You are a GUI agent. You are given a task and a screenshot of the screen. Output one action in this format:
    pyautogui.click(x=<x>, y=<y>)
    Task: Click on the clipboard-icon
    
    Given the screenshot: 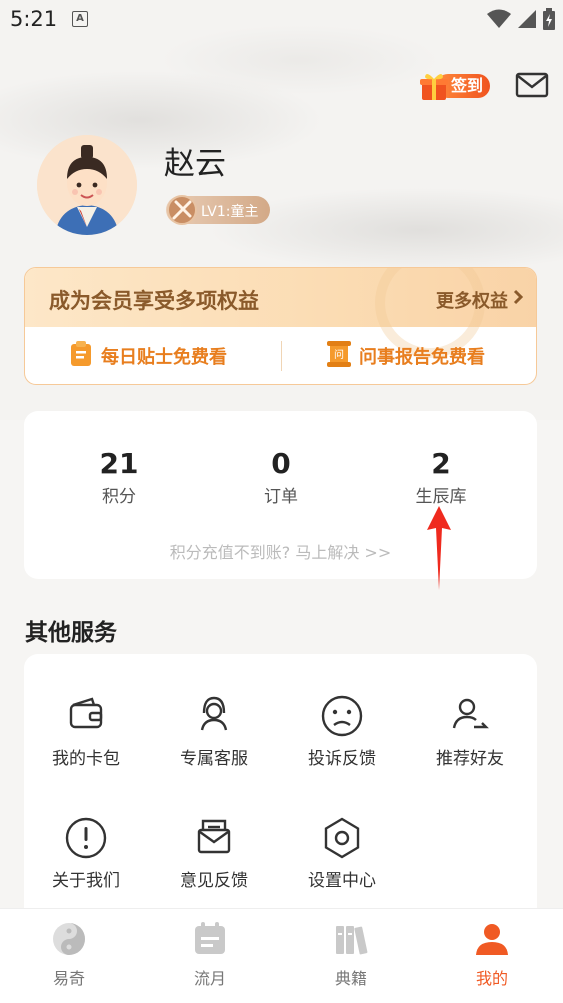 What is the action you would take?
    pyautogui.click(x=81, y=353)
    